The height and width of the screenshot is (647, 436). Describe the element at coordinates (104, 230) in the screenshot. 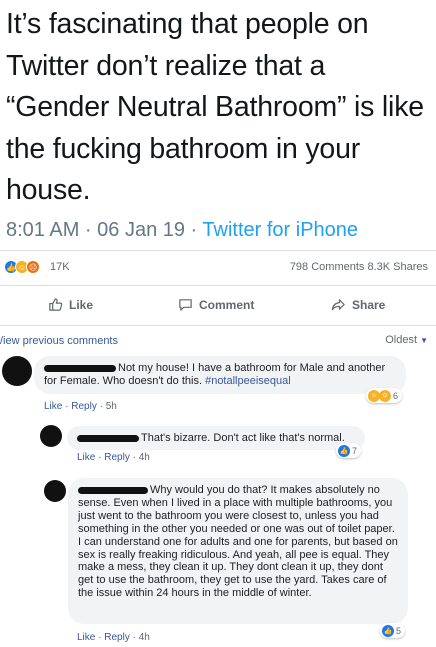

I see `tweet-time: 8:01 AM · 06 Jan 19 ·` at that location.